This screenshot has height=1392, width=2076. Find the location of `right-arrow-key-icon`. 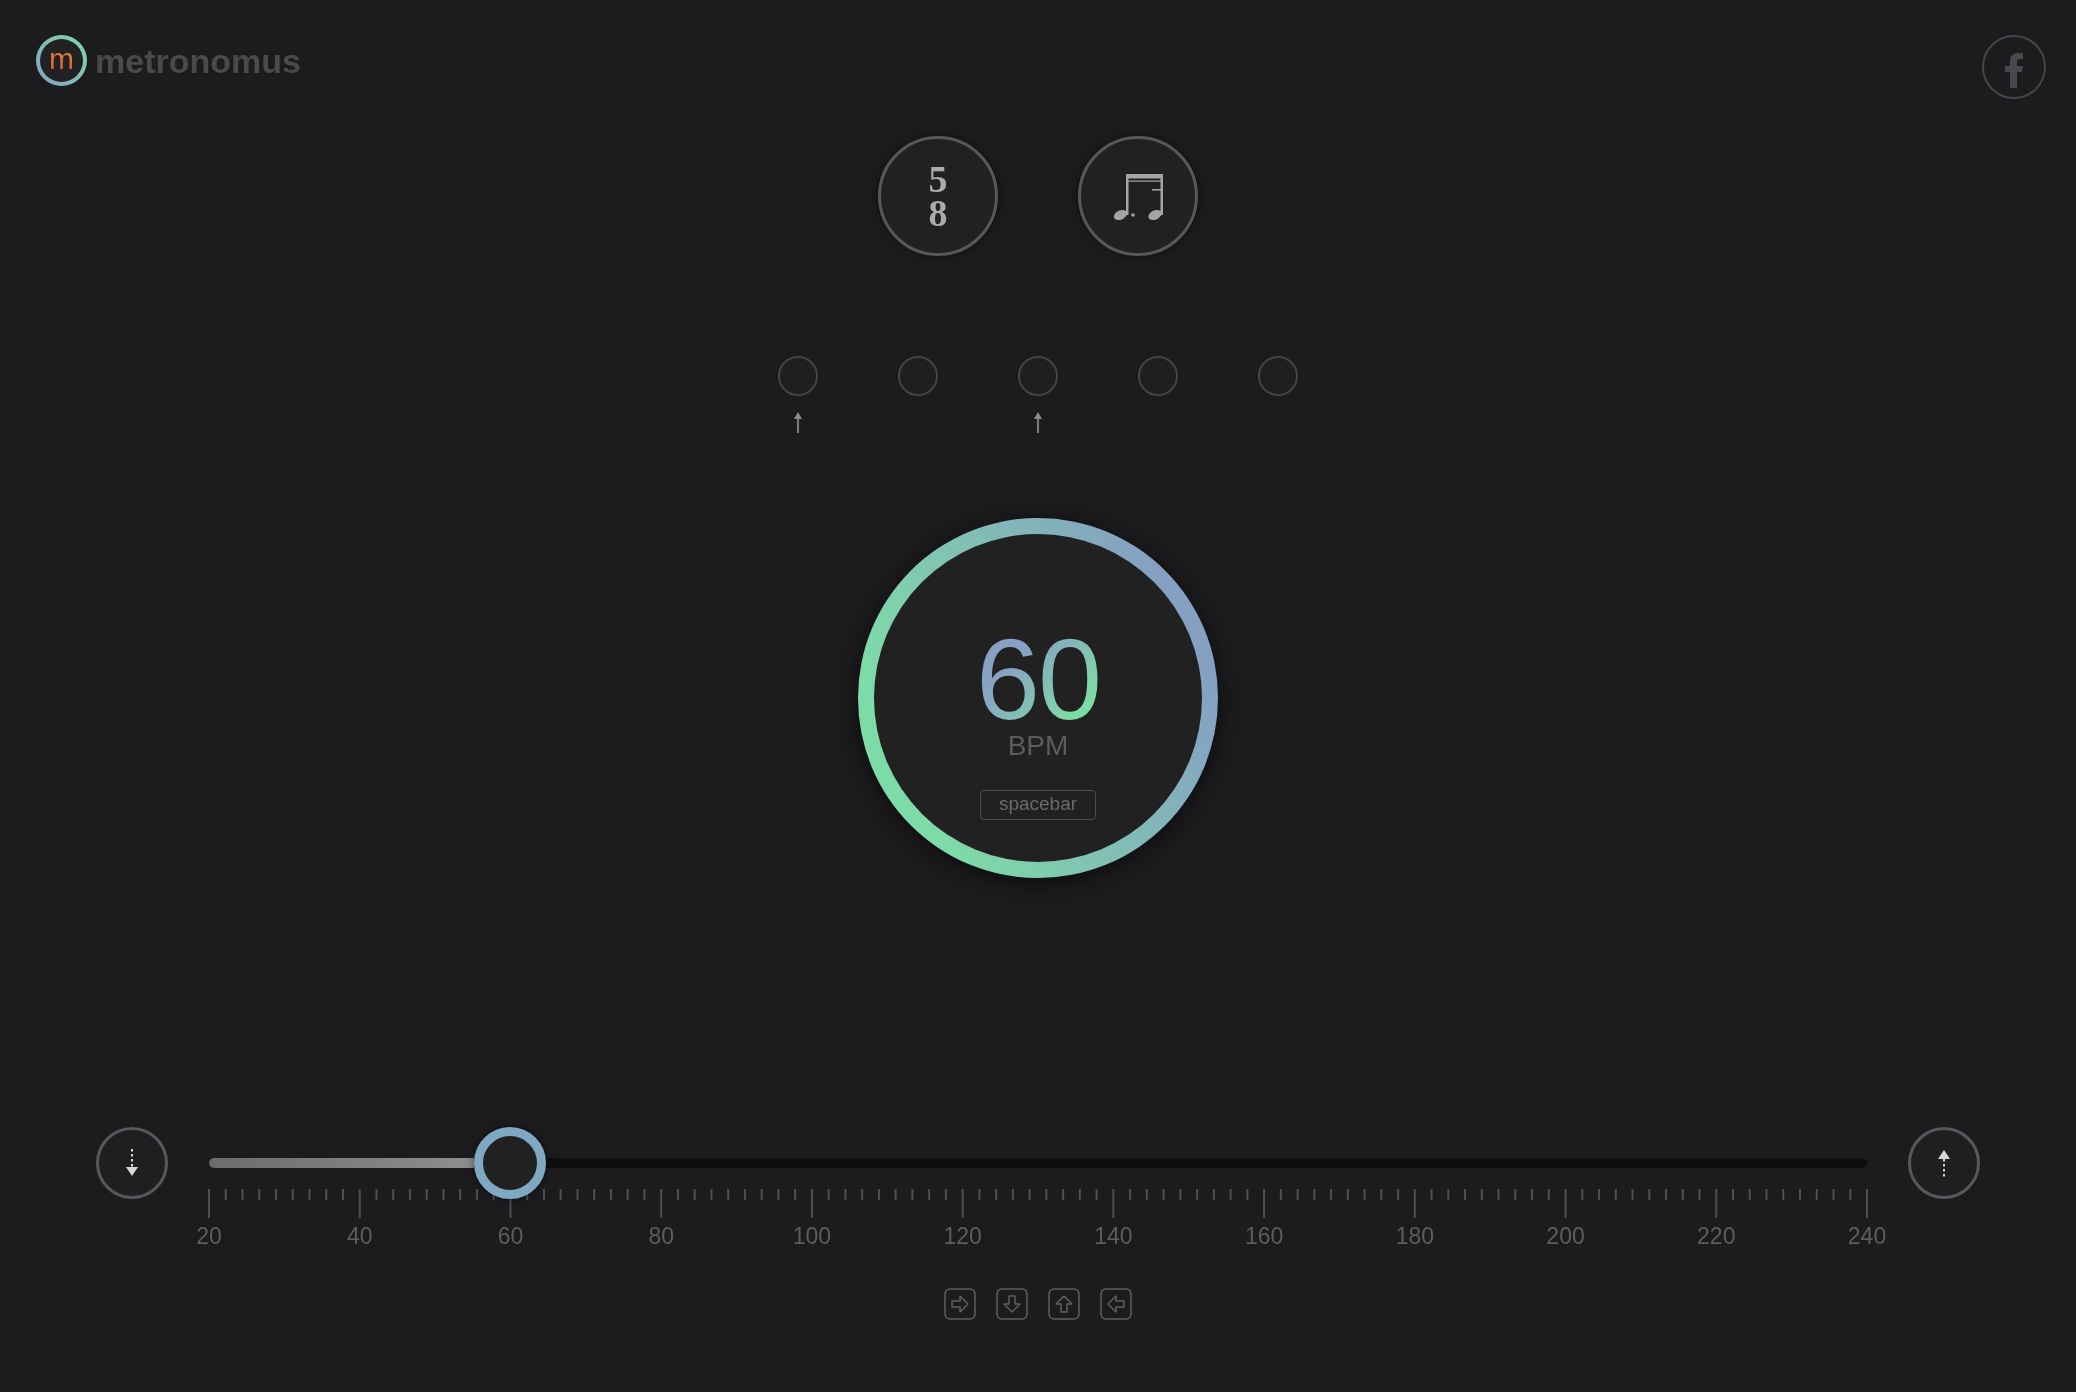

right-arrow-key-icon is located at coordinates (960, 1303).